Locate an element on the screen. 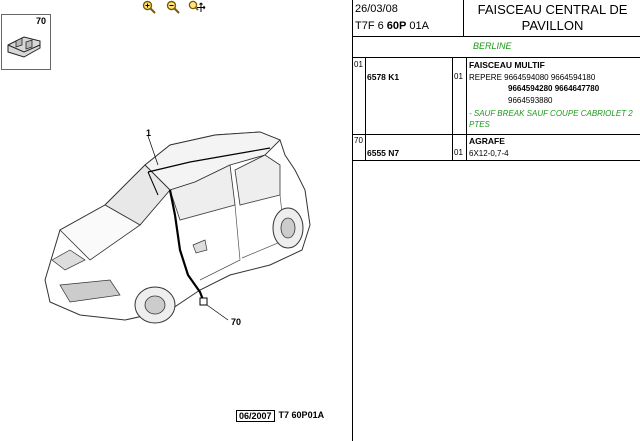  variant-label: BERLINE is located at coordinates (492, 46).